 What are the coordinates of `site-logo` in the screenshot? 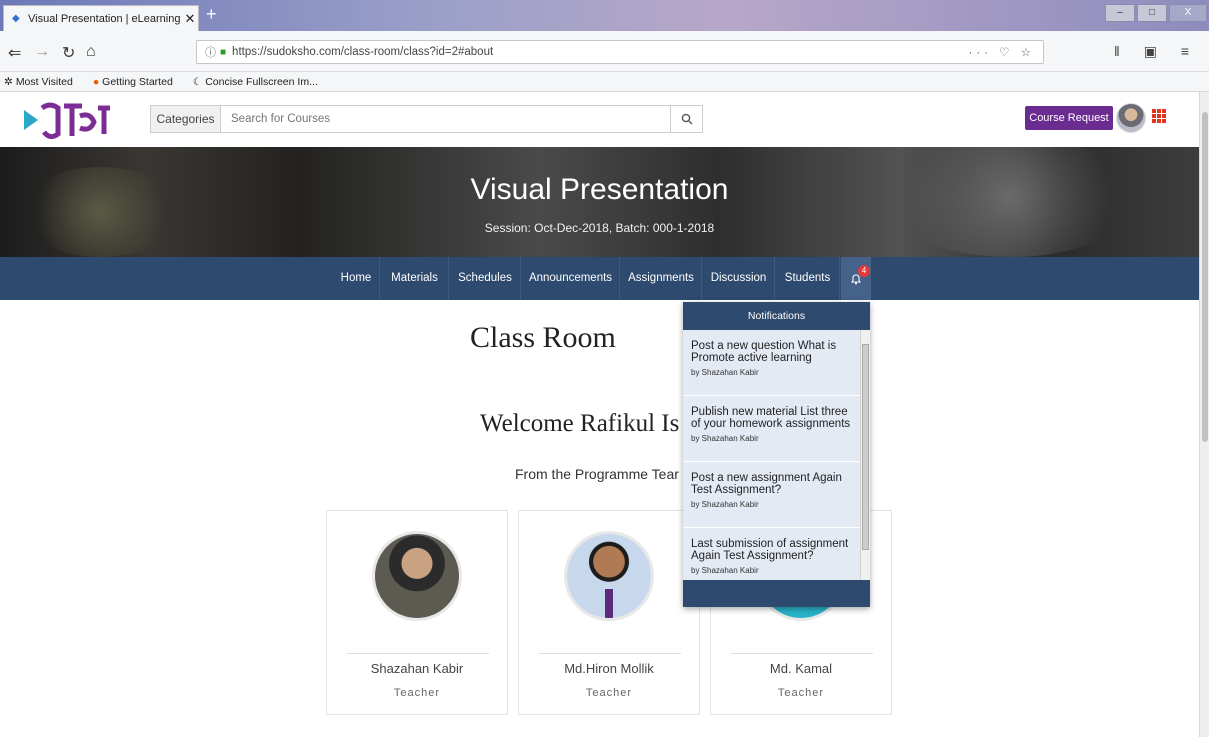 It's located at (68, 121).